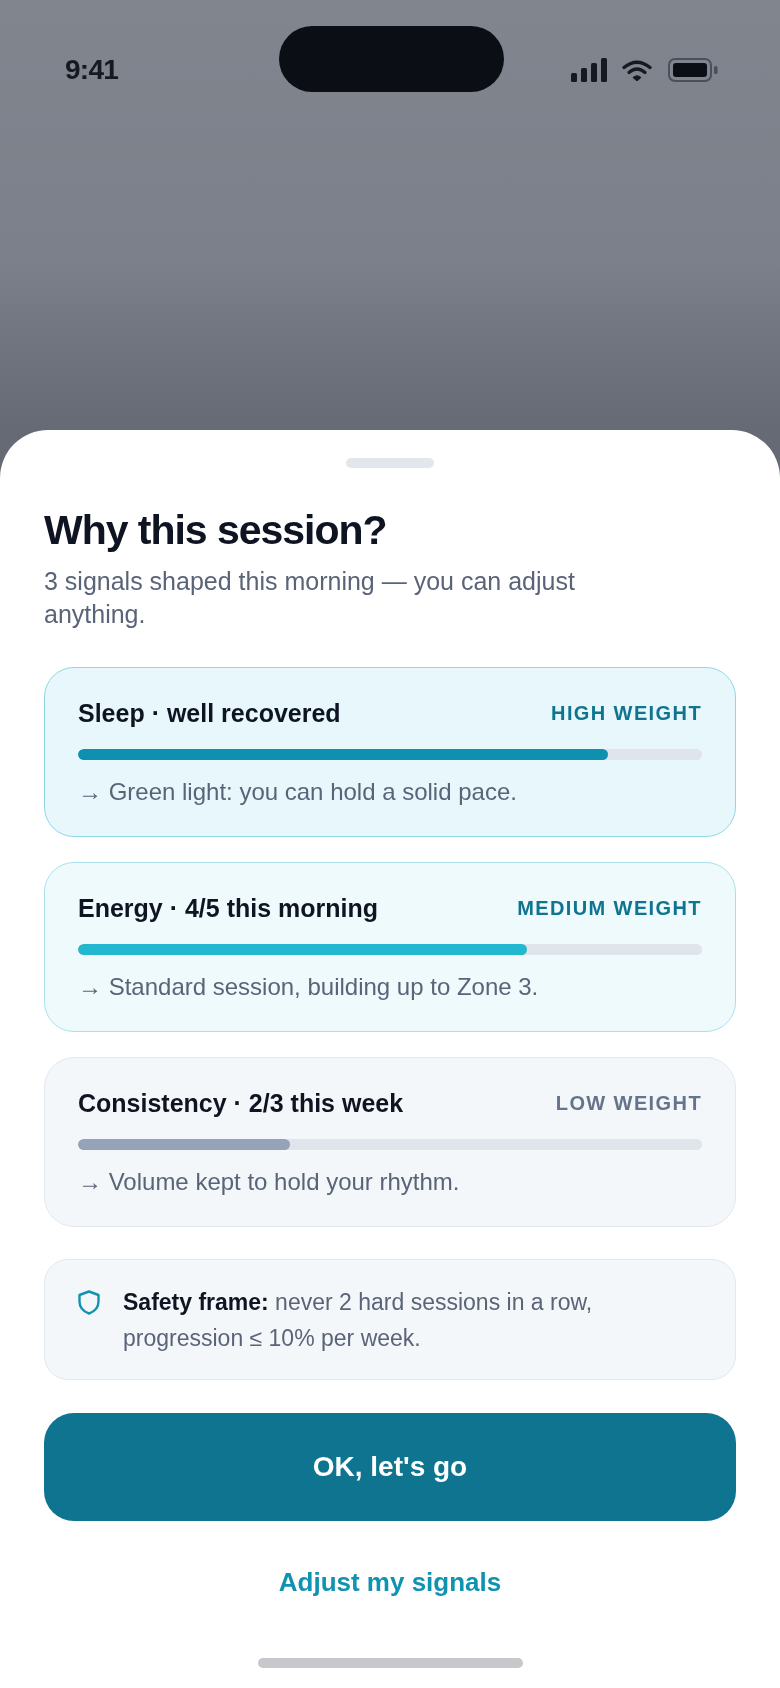  I want to click on signal-title: Consistency · 2/3 this week, so click(241, 1103).